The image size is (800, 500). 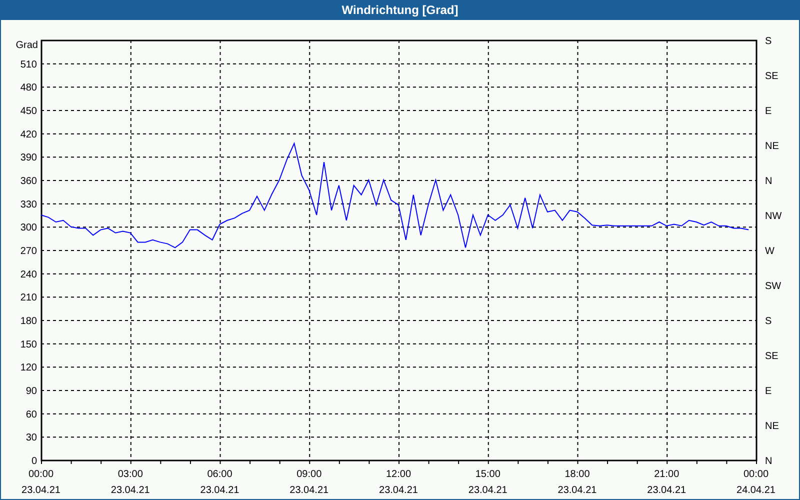 I want to click on date-tick-label: 24.04.21, so click(x=756, y=490).